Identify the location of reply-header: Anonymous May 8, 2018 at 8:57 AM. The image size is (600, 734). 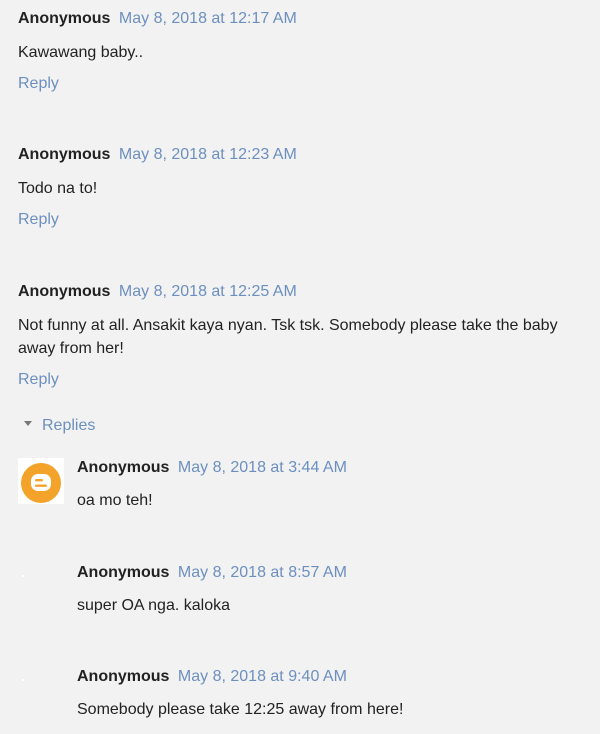
(334, 573).